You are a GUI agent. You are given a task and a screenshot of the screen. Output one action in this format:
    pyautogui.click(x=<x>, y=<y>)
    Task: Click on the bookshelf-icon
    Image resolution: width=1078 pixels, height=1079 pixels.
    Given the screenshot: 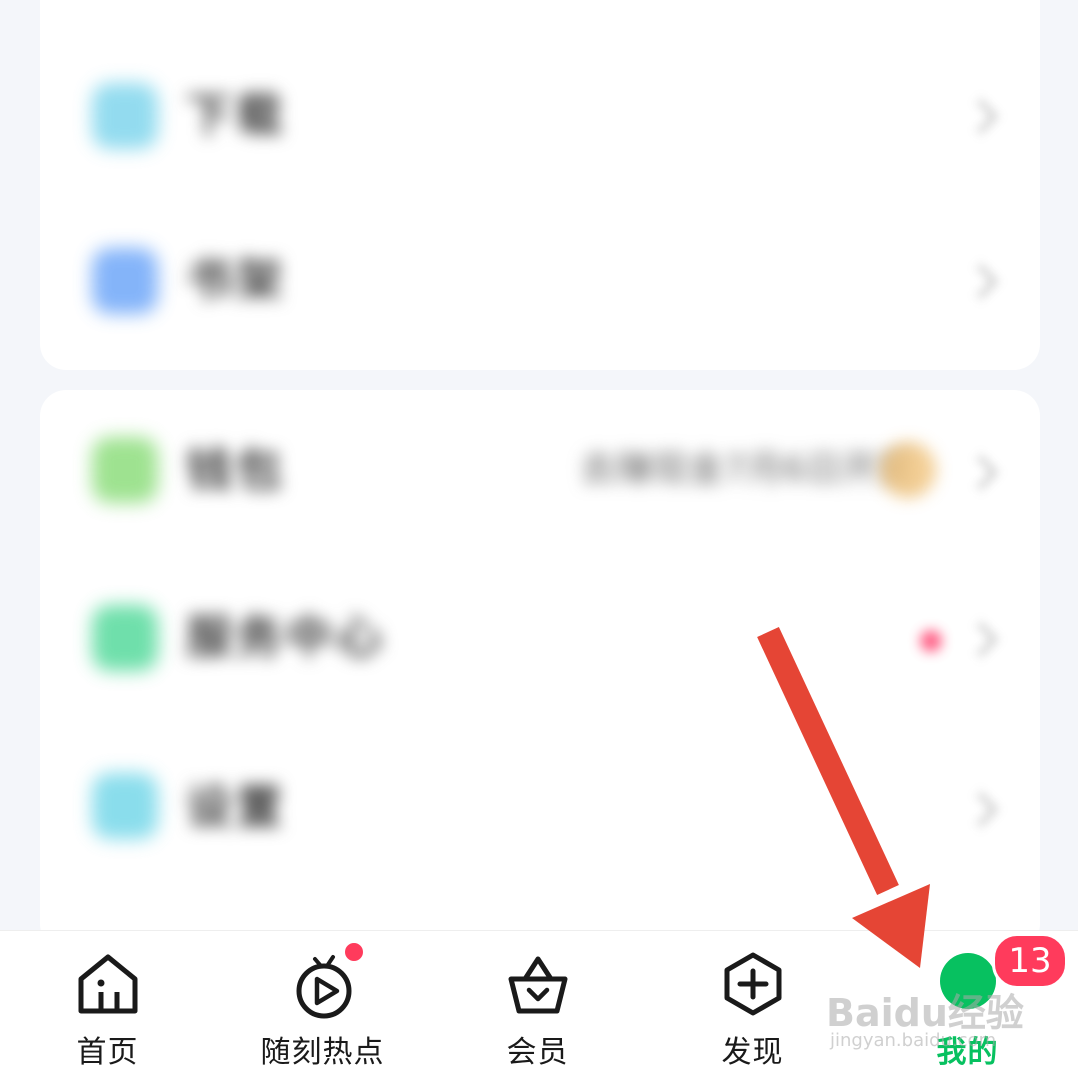 What is the action you would take?
    pyautogui.click(x=125, y=281)
    